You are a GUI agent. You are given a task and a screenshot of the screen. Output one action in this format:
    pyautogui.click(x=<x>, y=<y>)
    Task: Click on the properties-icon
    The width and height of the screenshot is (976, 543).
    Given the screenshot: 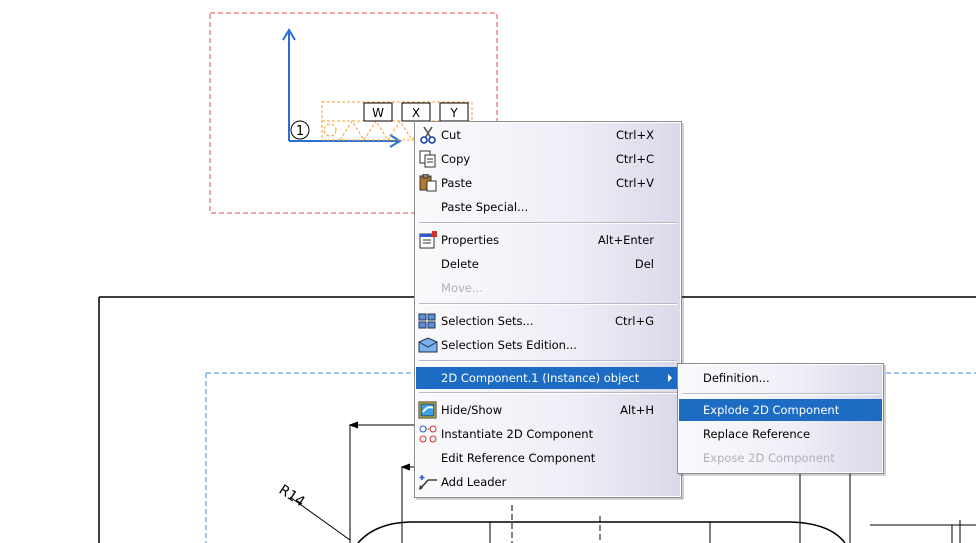 What is the action you would take?
    pyautogui.click(x=428, y=240)
    